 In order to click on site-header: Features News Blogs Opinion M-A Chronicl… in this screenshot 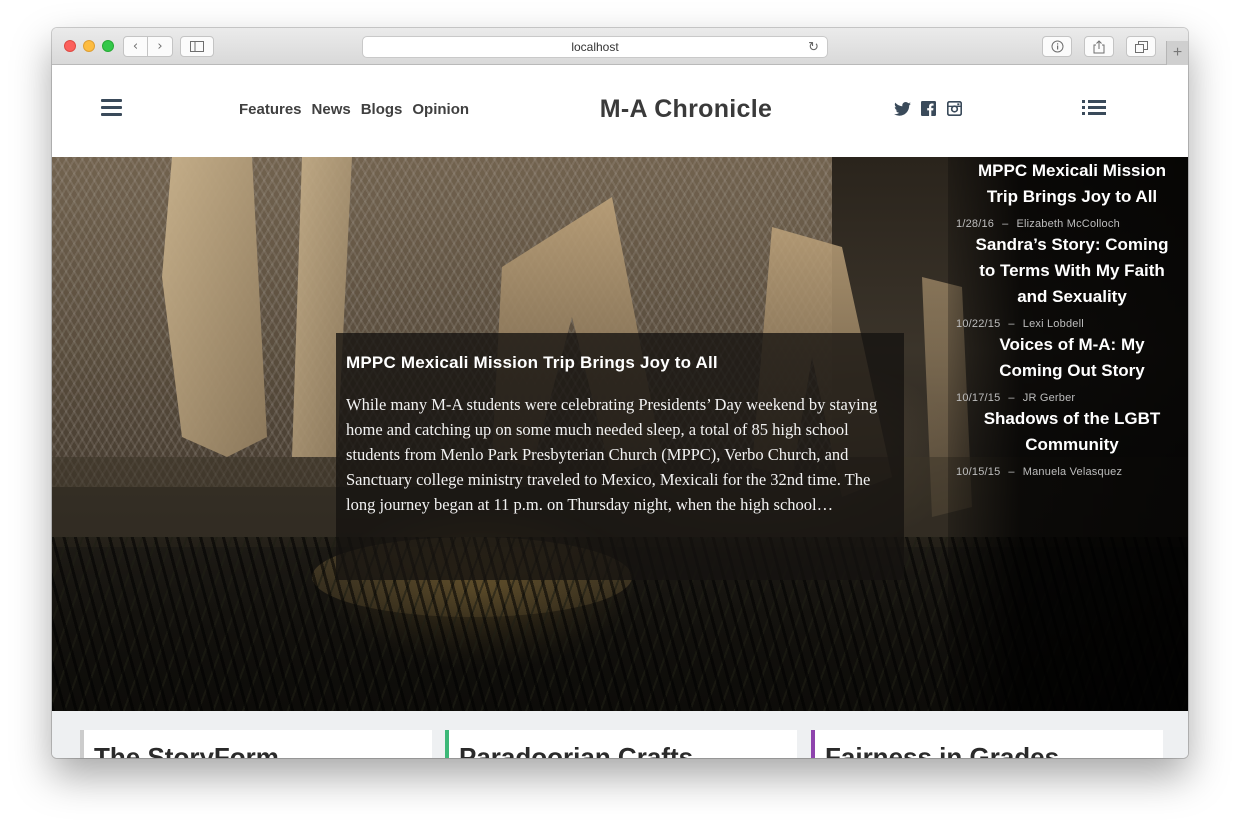, I will do `click(620, 111)`.